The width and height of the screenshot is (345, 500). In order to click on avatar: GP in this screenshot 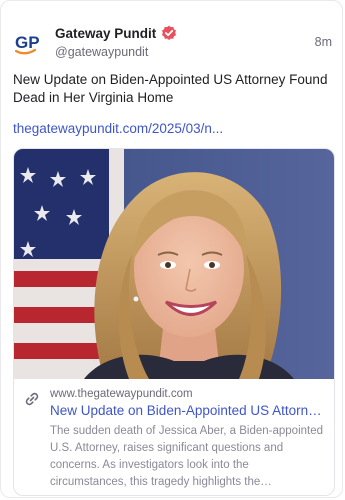, I will do `click(29, 43)`.